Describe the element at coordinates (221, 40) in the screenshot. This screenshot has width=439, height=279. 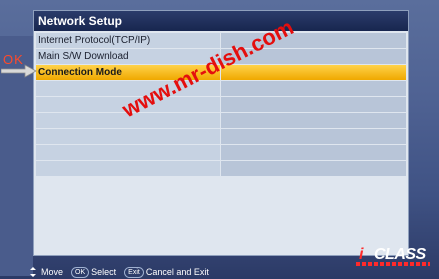
I see `menu-item-internet-protocol: Internet Protocol(TCP/IP)` at that location.